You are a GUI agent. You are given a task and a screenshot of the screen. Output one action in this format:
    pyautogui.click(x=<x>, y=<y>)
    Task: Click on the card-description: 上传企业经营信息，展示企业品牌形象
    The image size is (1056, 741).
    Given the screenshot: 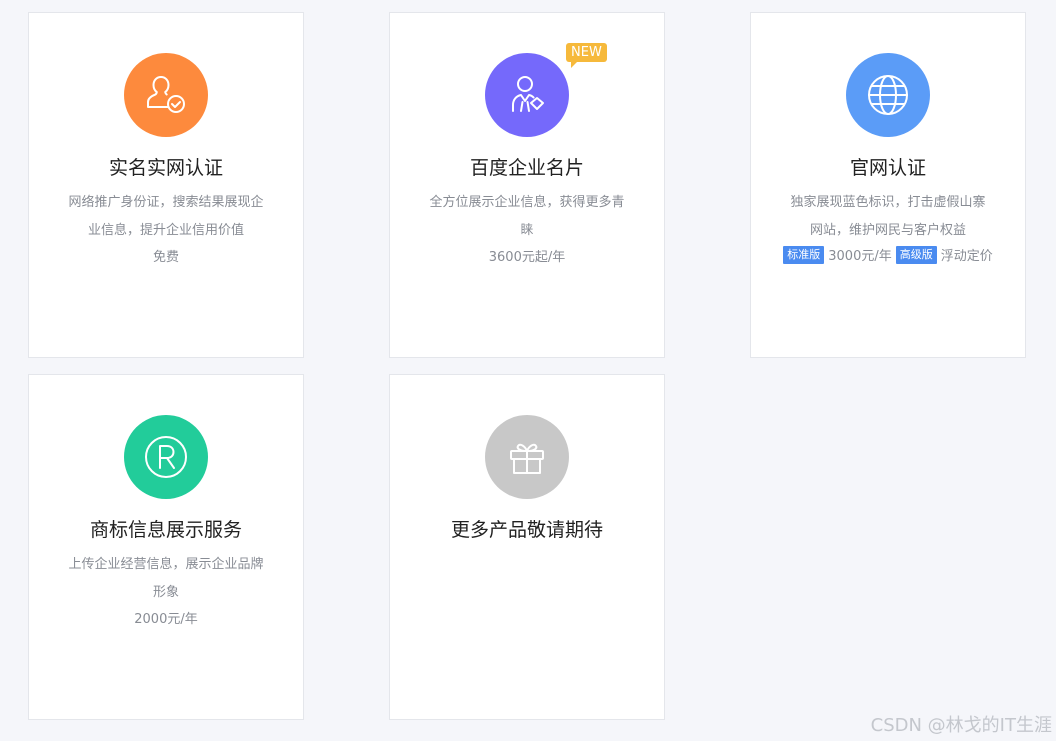 What is the action you would take?
    pyautogui.click(x=166, y=578)
    